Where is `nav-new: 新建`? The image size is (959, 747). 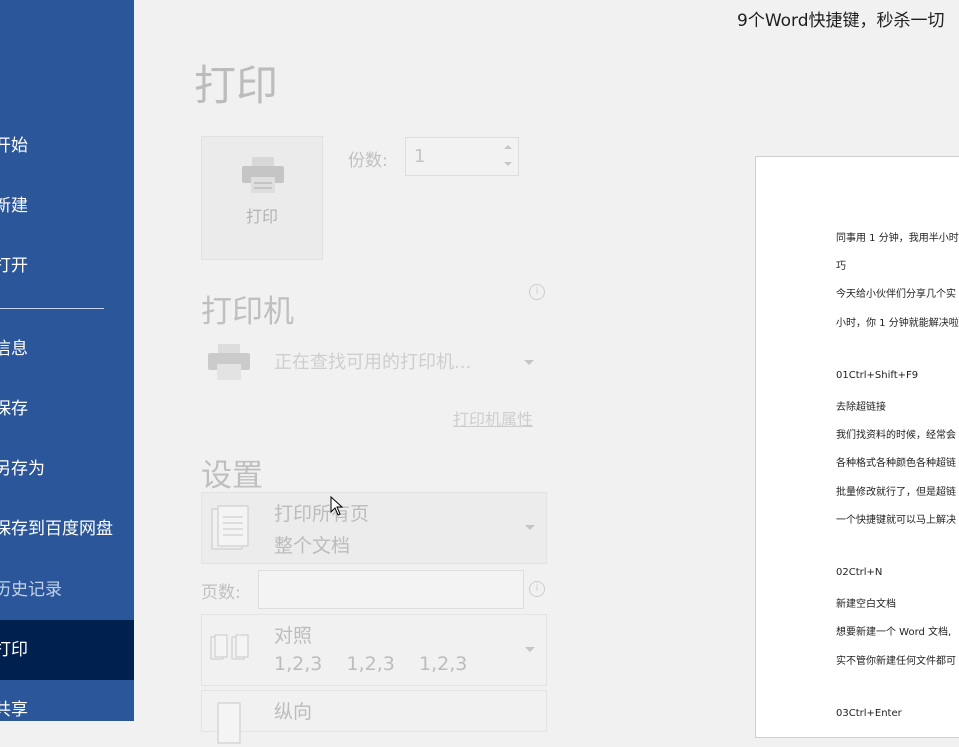 nav-new: 新建 is located at coordinates (67, 206).